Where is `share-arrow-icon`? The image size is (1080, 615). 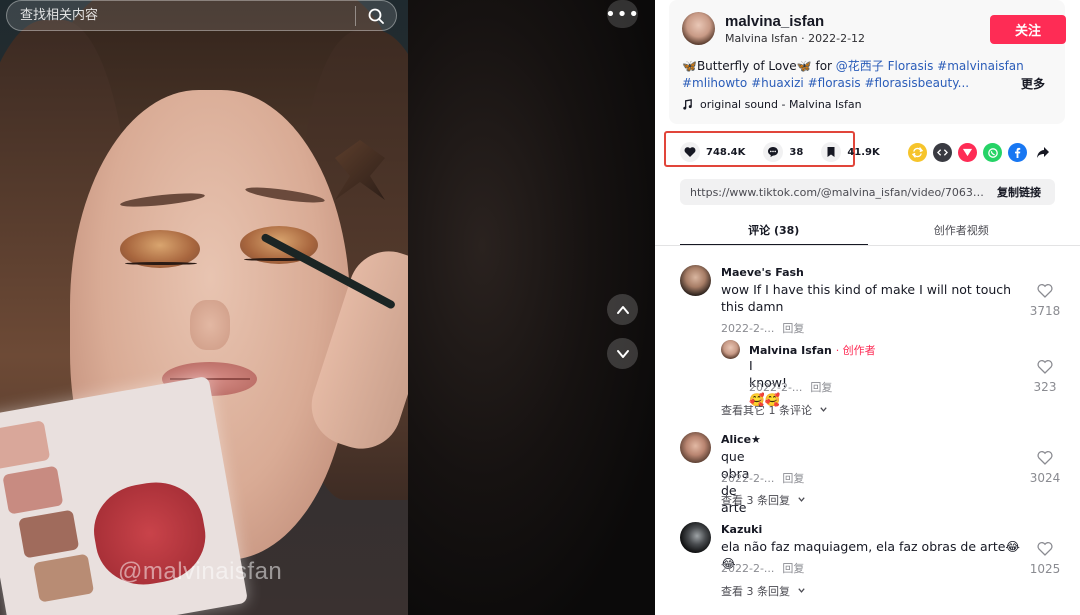
share-arrow-icon is located at coordinates (1042, 152).